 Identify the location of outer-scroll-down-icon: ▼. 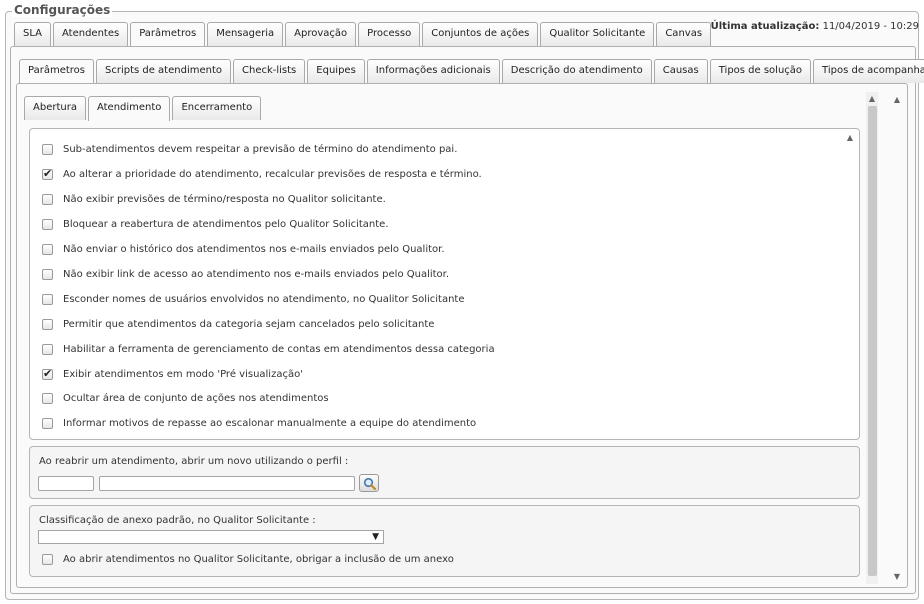
(897, 577).